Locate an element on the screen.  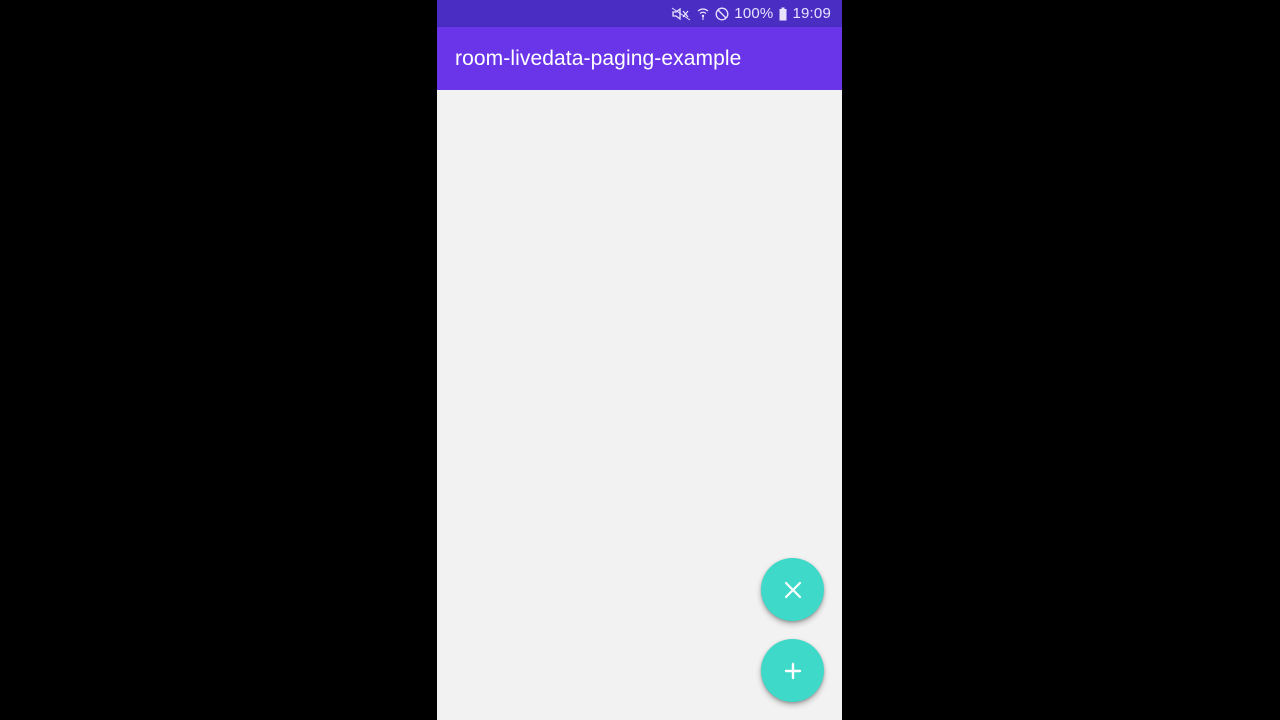
clear-fab-button is located at coordinates (792, 589).